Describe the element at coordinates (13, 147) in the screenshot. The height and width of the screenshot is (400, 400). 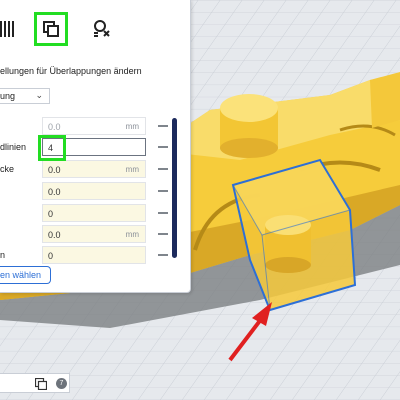
I see `setting-label: dlinien` at that location.